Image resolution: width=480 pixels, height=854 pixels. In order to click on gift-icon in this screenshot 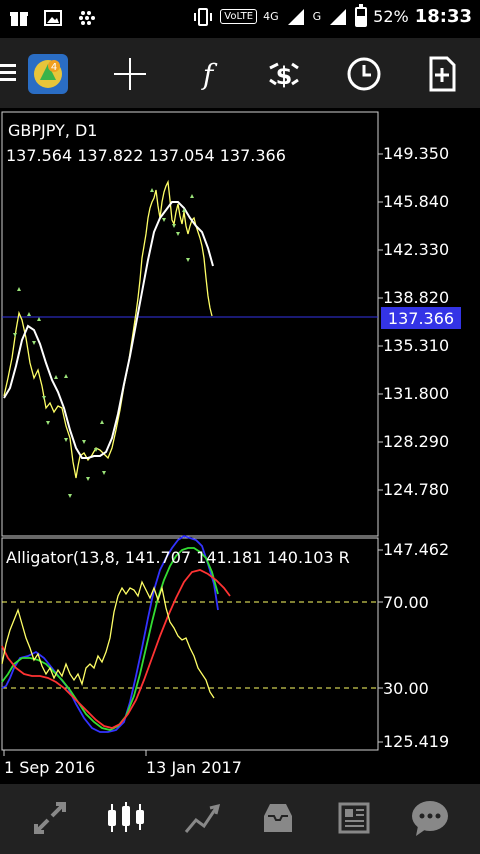, I will do `click(19, 18)`.